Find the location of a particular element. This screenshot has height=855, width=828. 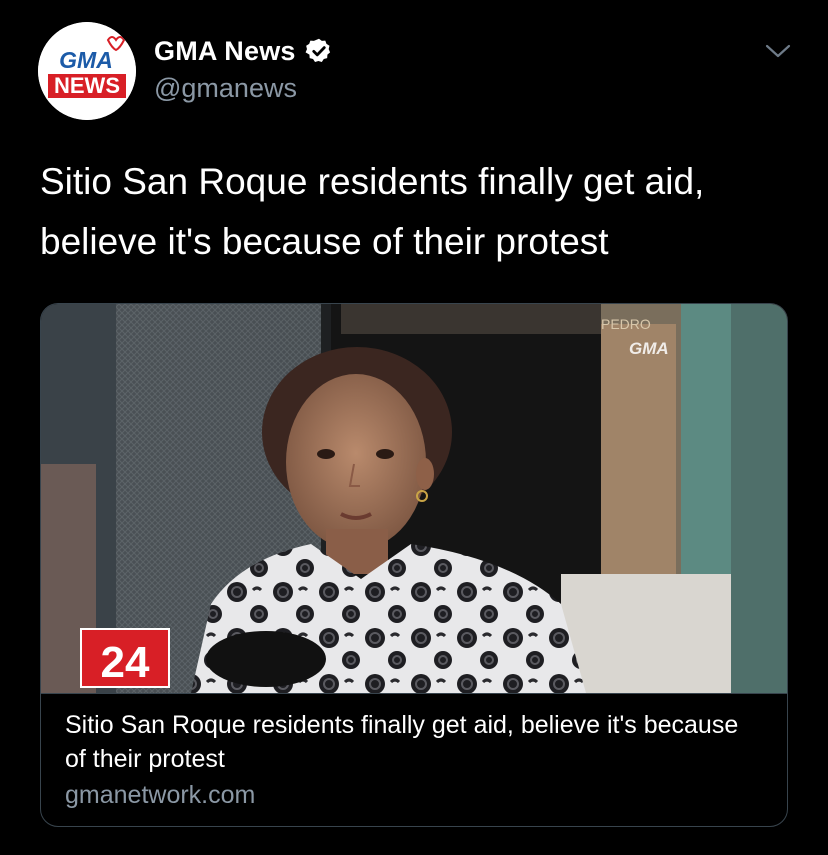

avatar: GMA NEWS is located at coordinates (87, 71).